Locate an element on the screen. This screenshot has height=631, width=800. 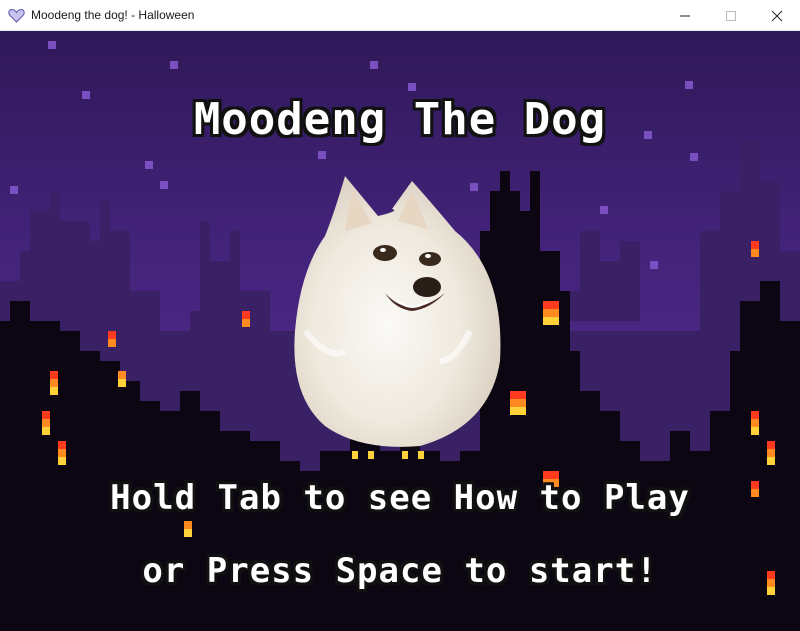
heart-icon is located at coordinates (16, 15).